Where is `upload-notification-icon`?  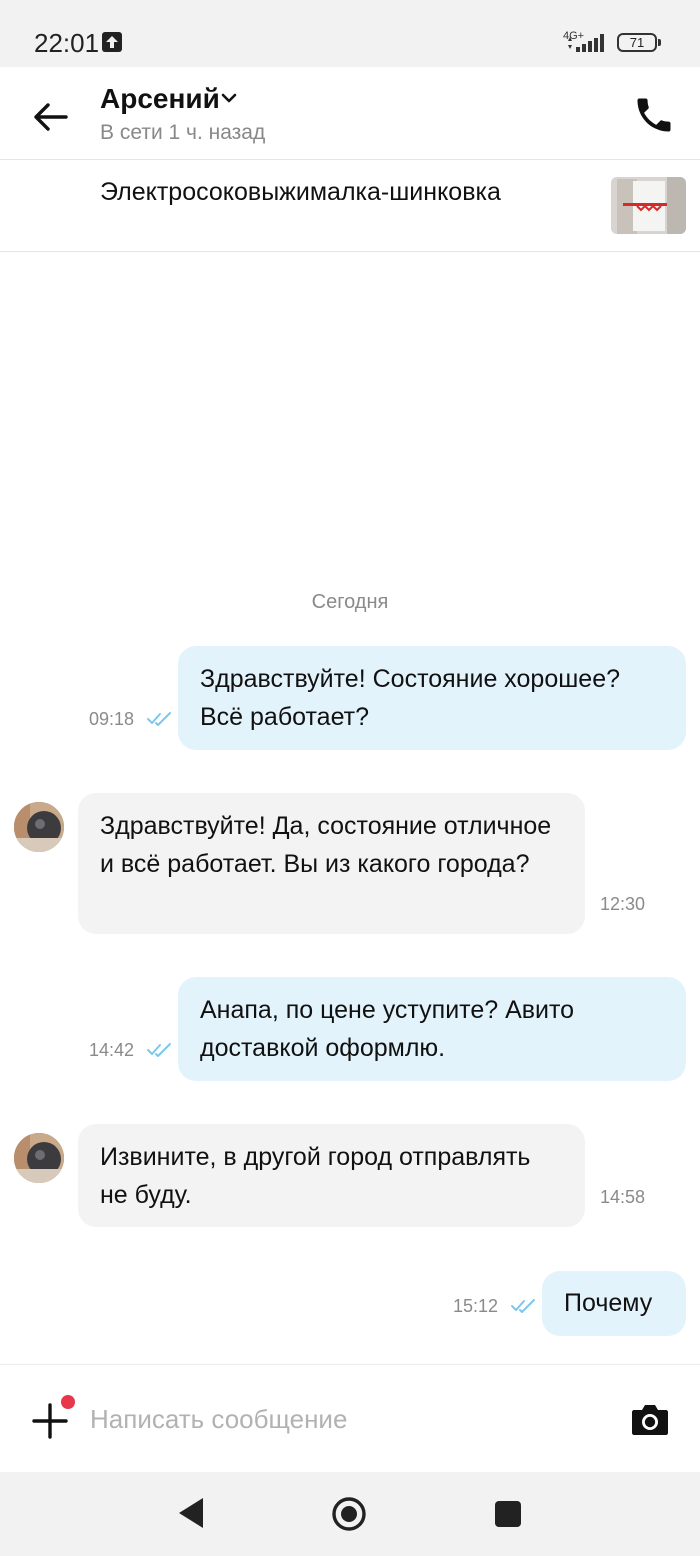
upload-notification-icon is located at coordinates (112, 42).